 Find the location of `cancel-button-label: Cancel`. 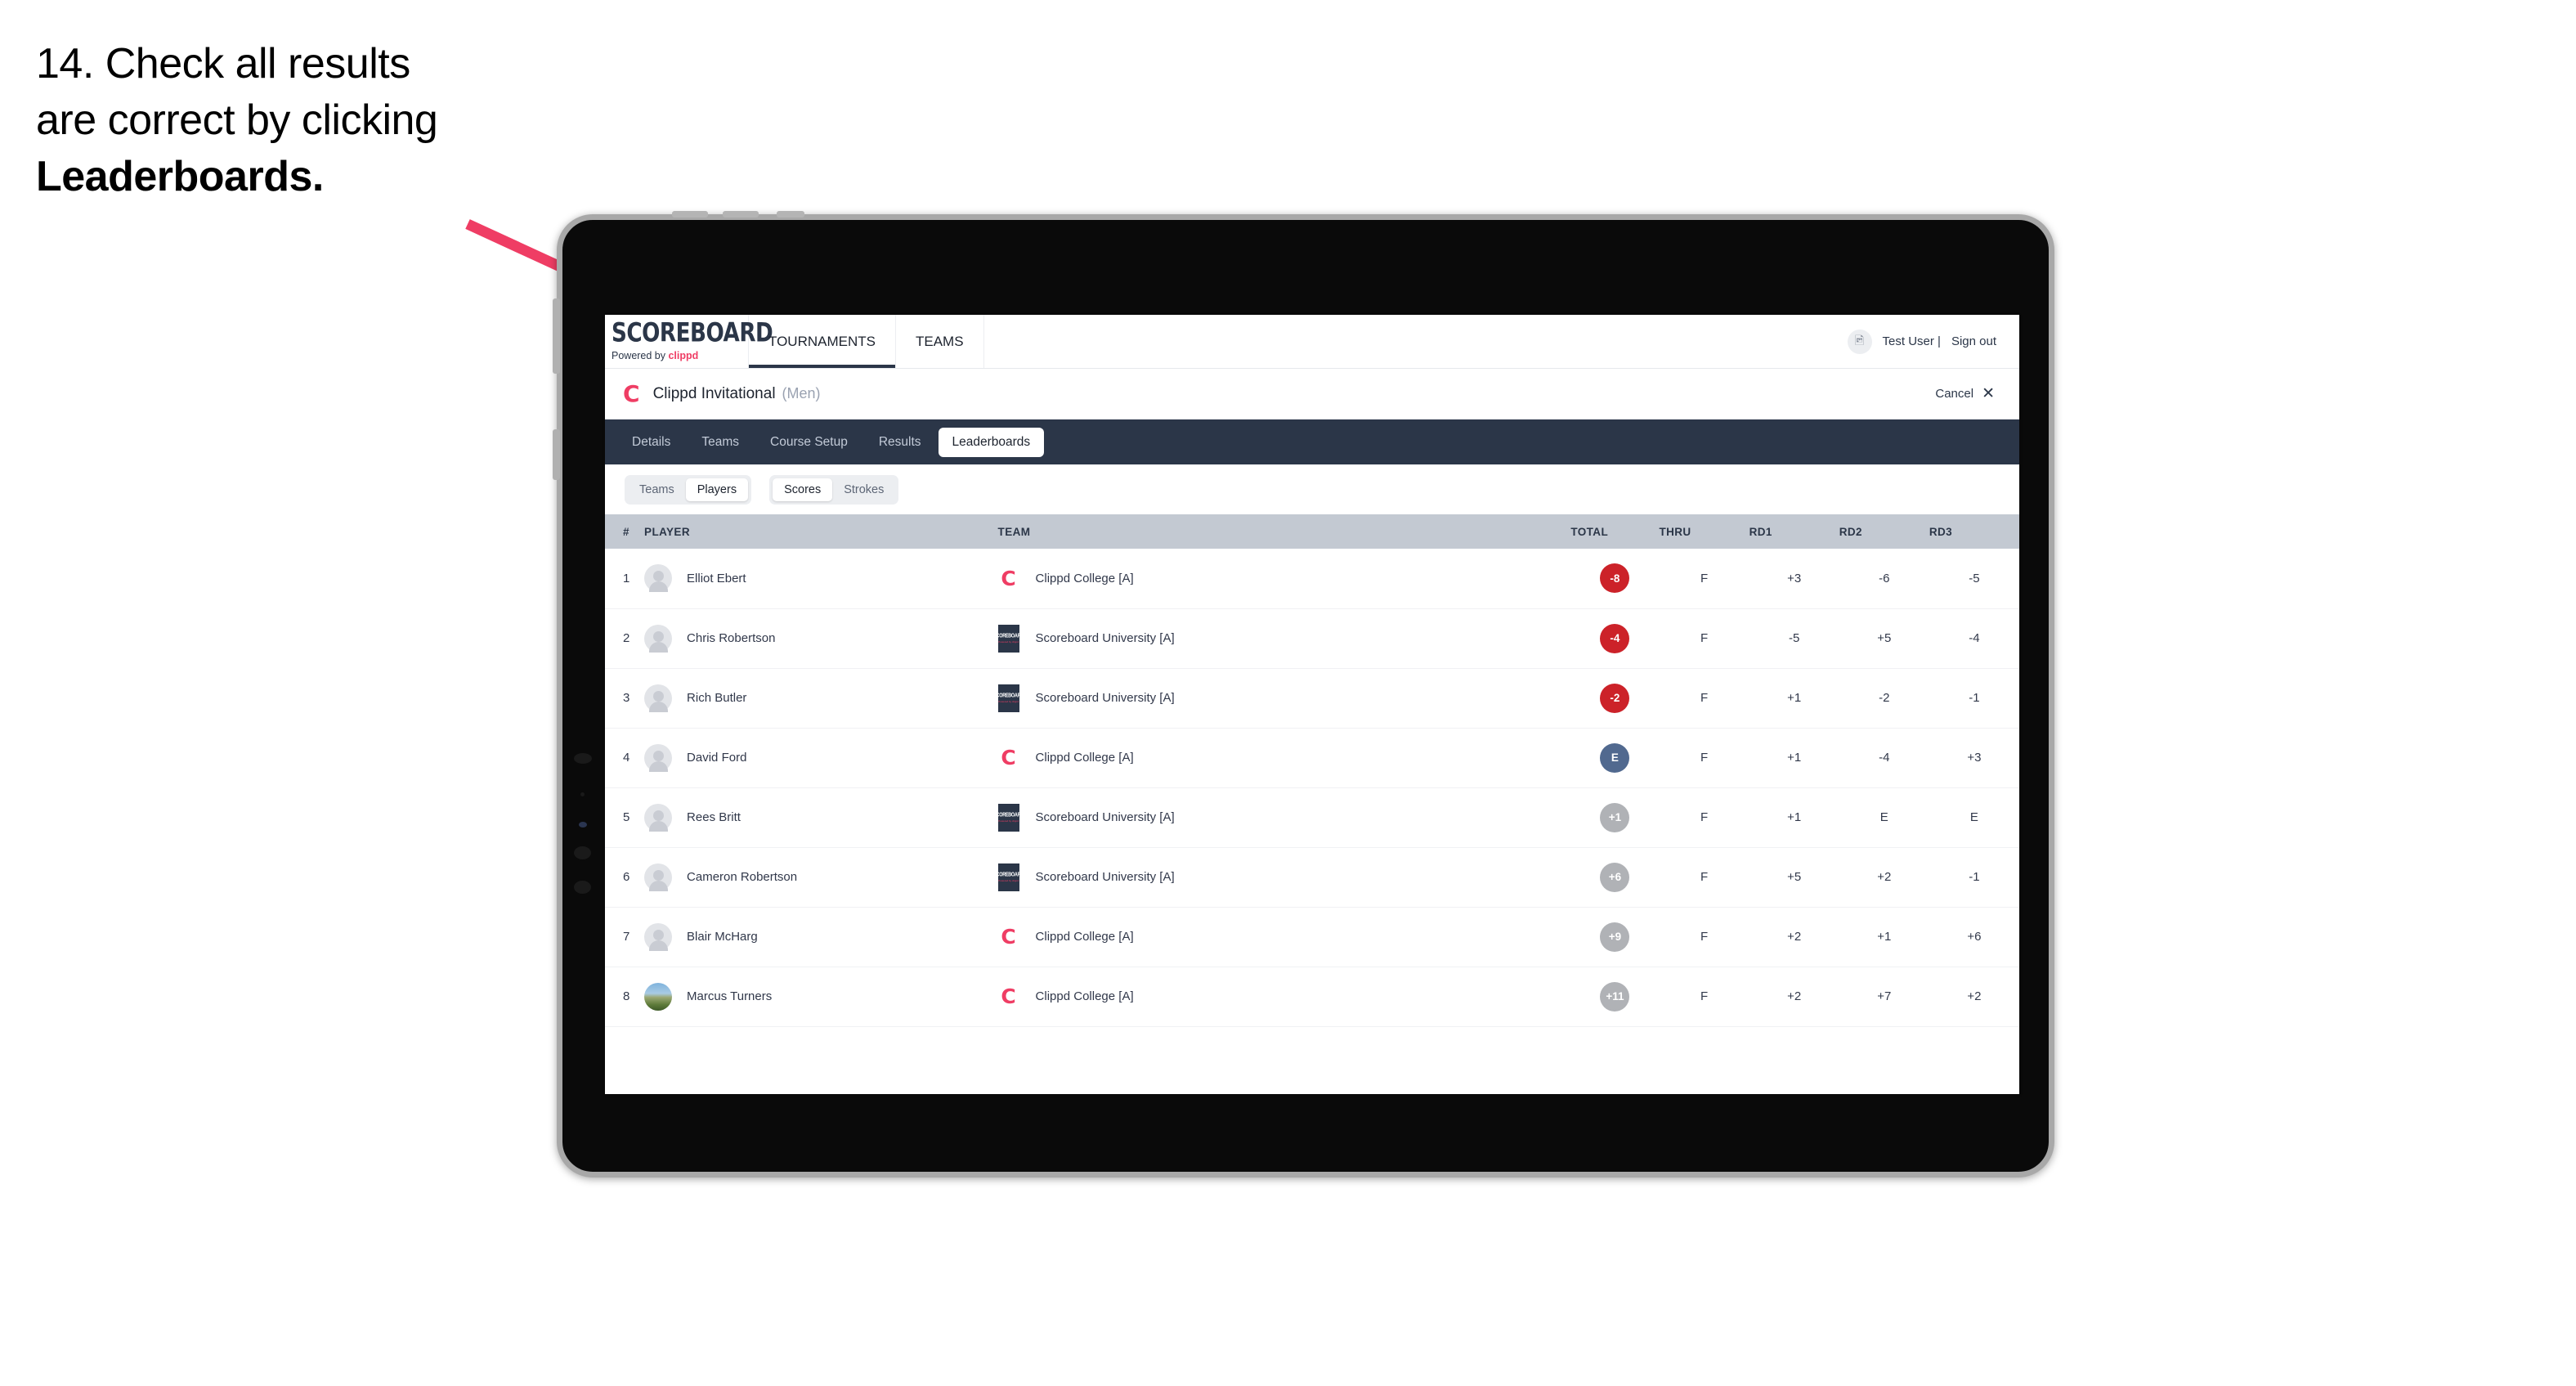

cancel-button-label: Cancel is located at coordinates (1954, 394).